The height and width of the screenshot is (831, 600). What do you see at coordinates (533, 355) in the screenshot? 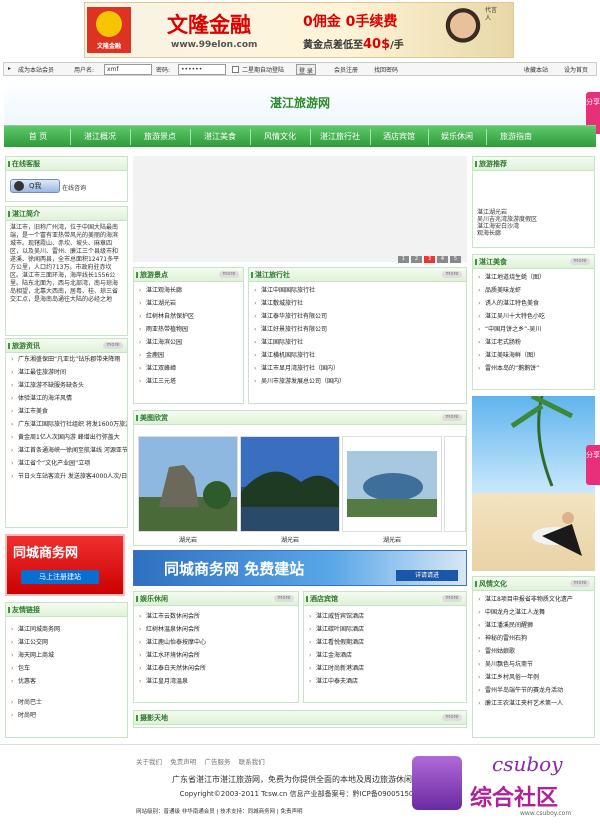
I see `food-item: 湛江美味海鲜（图）` at bounding box center [533, 355].